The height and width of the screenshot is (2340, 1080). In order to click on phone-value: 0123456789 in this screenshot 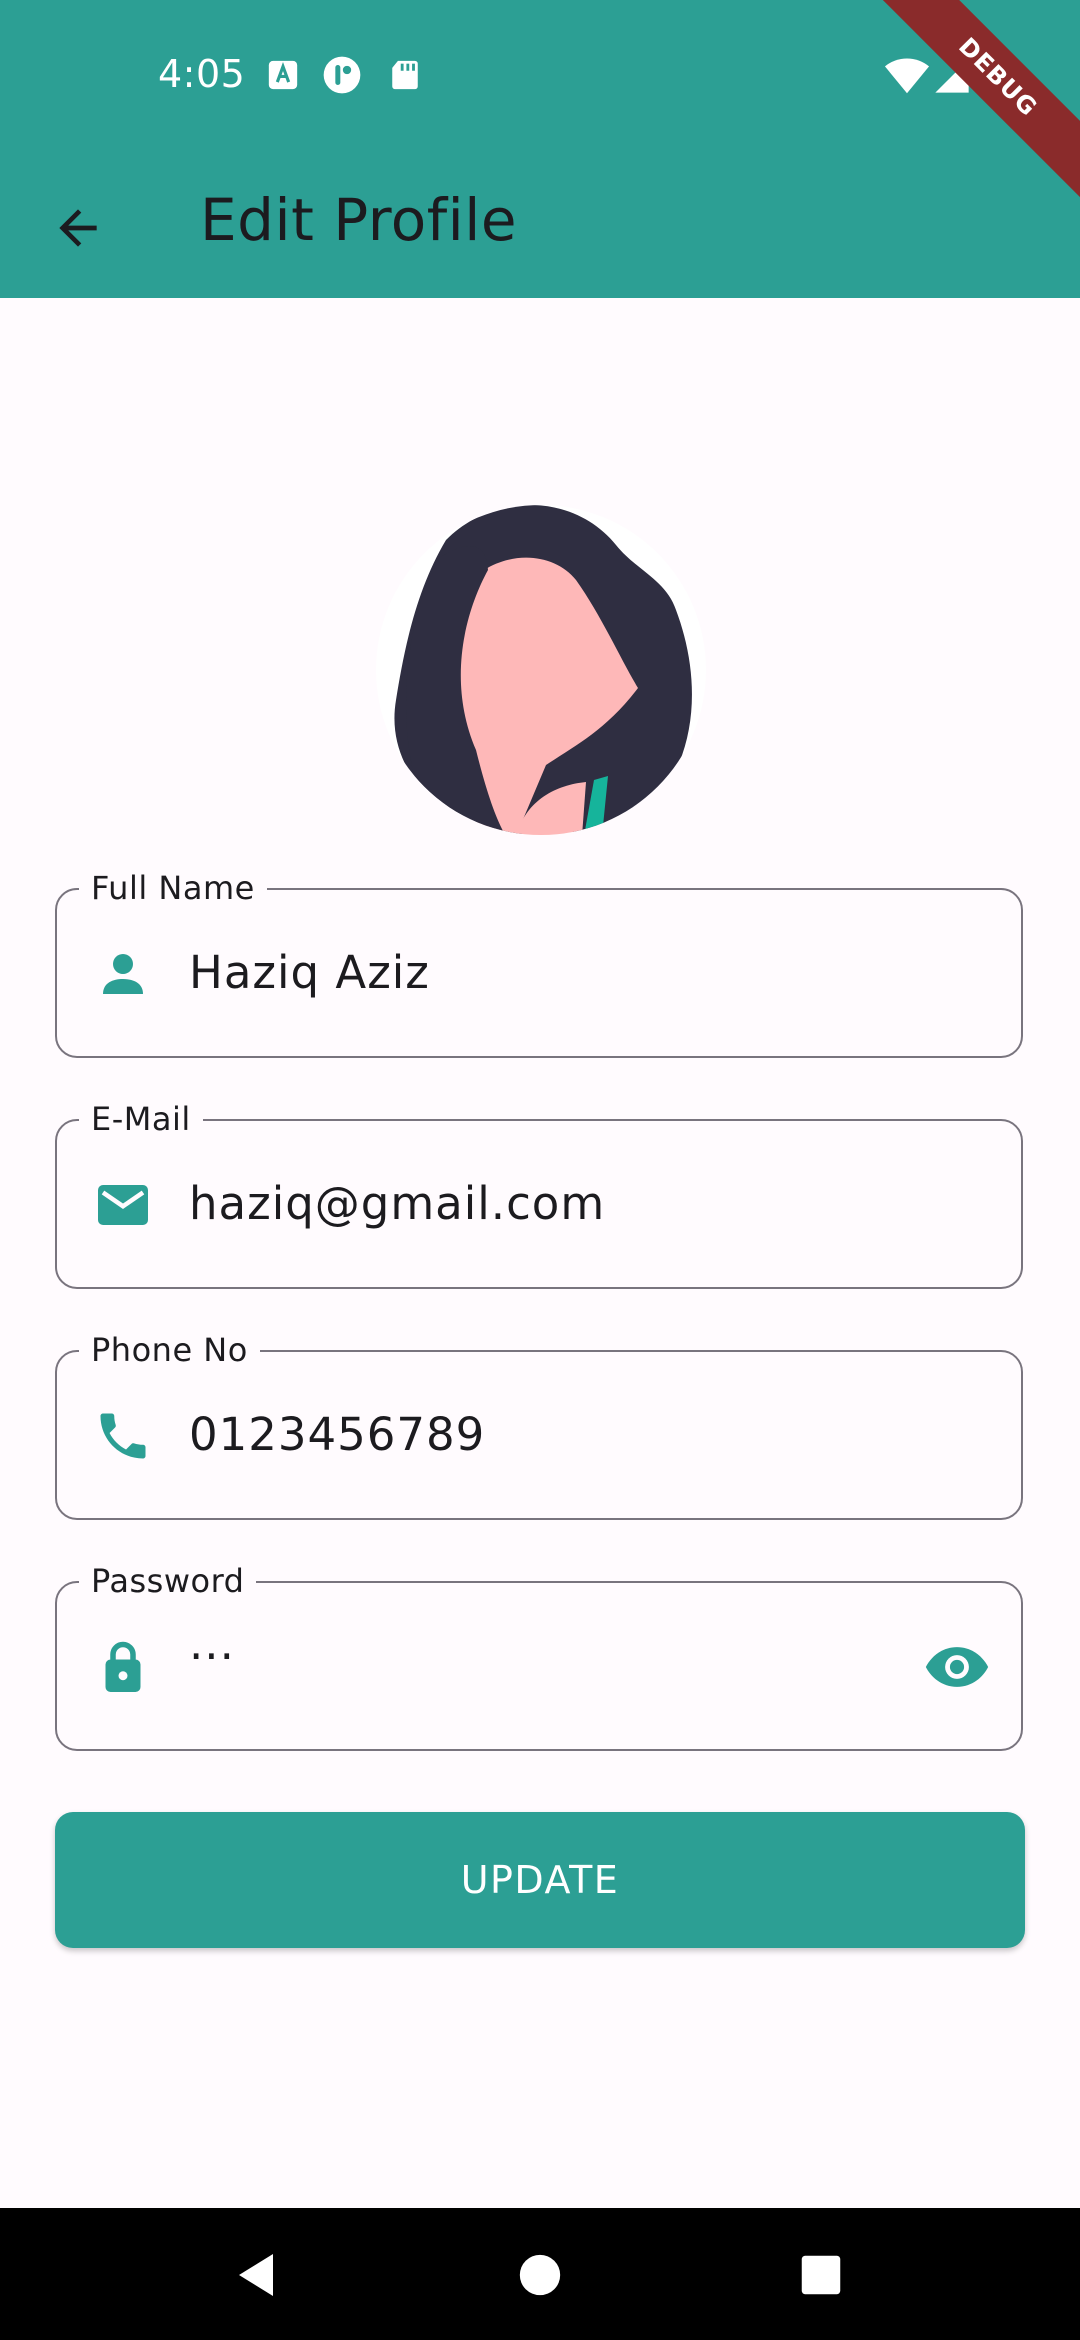, I will do `click(337, 1434)`.